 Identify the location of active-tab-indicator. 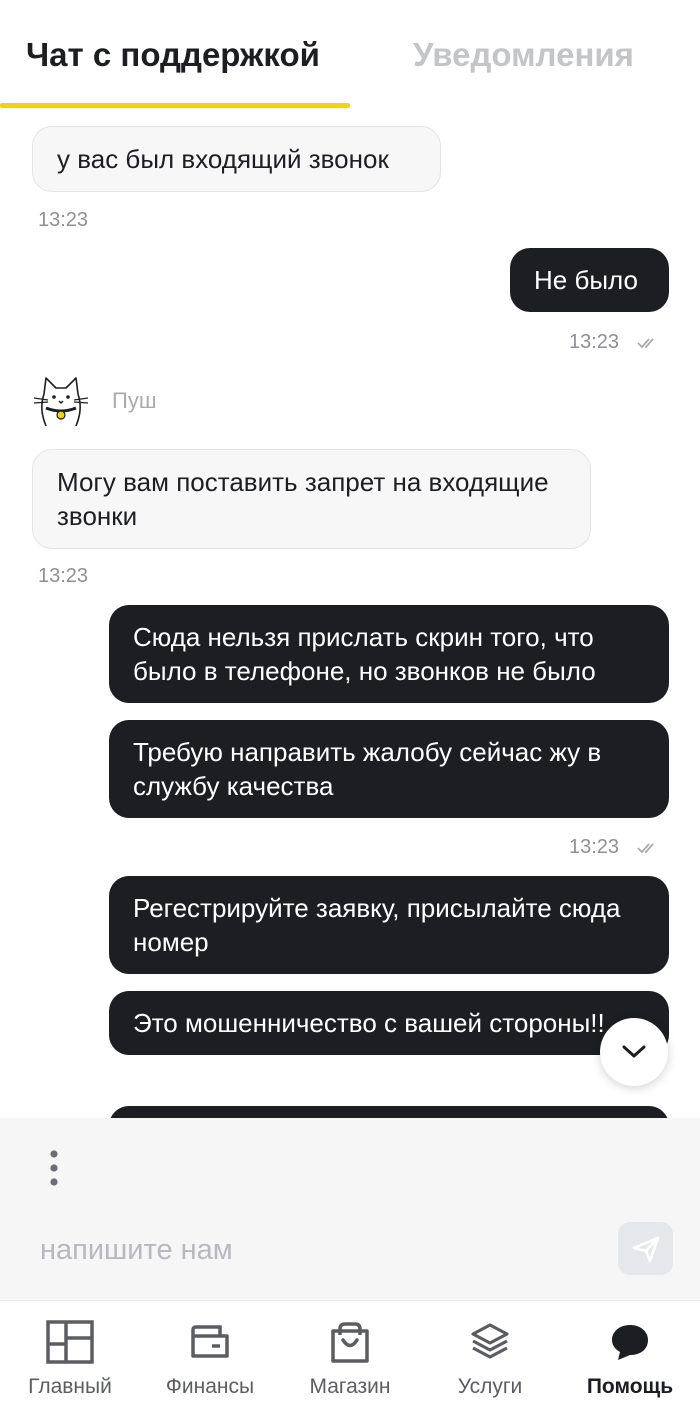
(175, 105).